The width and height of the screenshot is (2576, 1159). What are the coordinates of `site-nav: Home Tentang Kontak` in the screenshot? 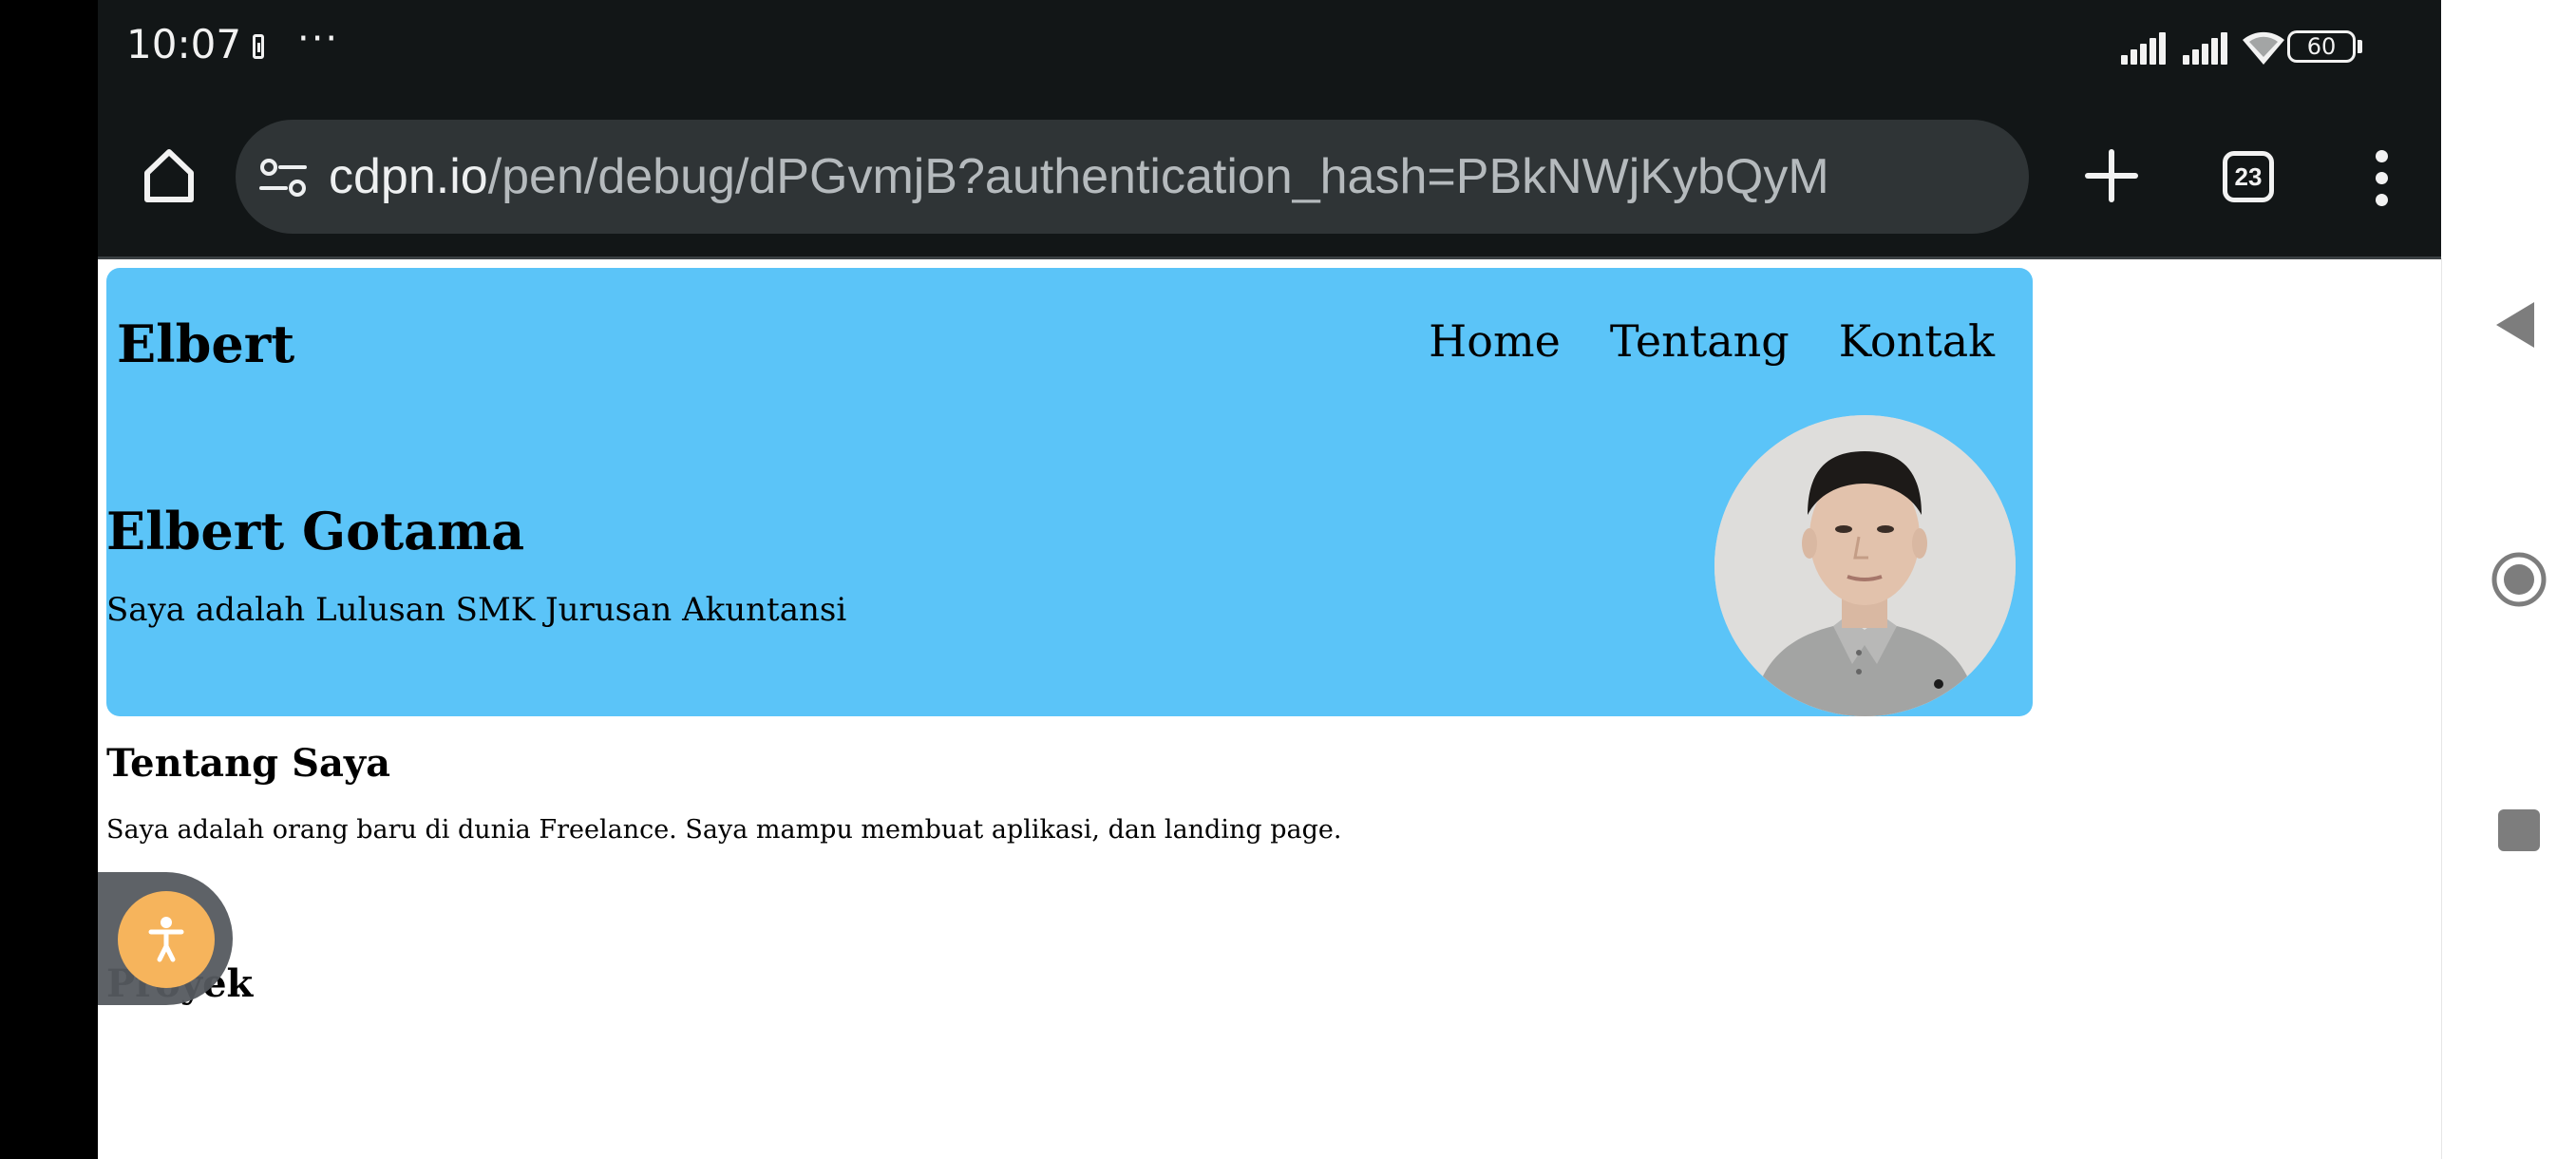 It's located at (1712, 341).